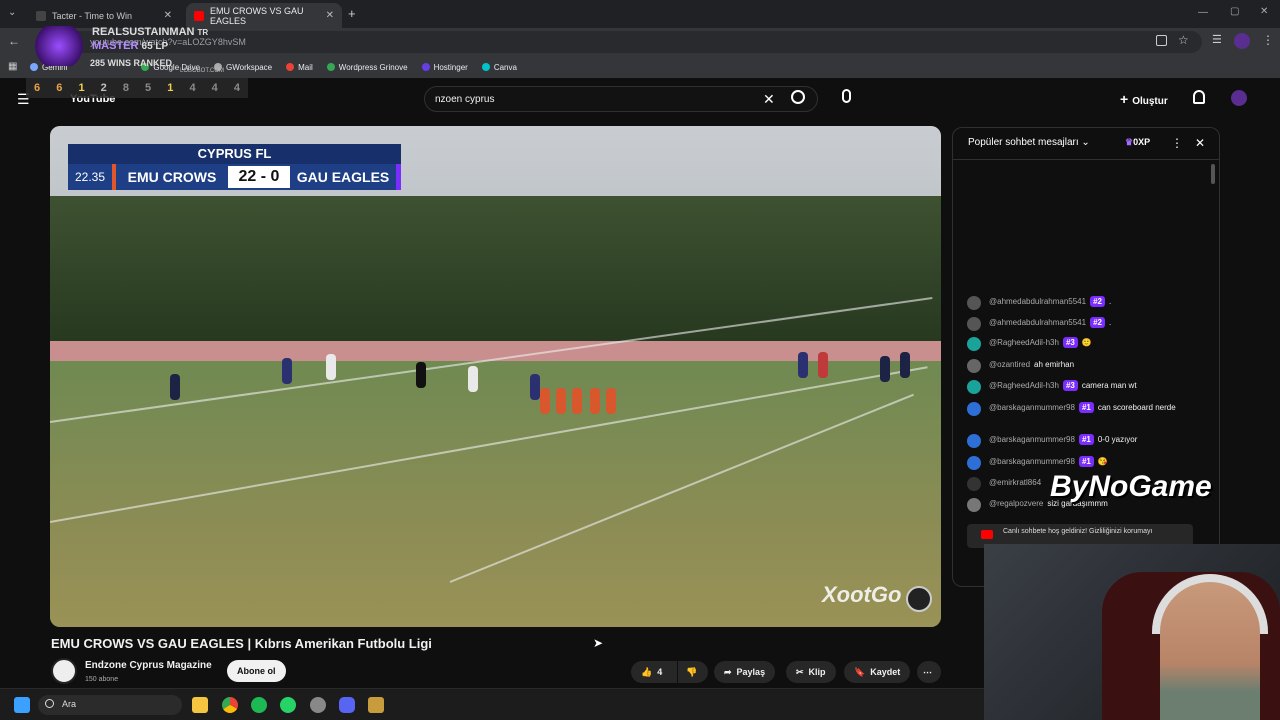 This screenshot has width=1280, height=720. I want to click on search-input: nzoen cyprus ✕, so click(621, 99).